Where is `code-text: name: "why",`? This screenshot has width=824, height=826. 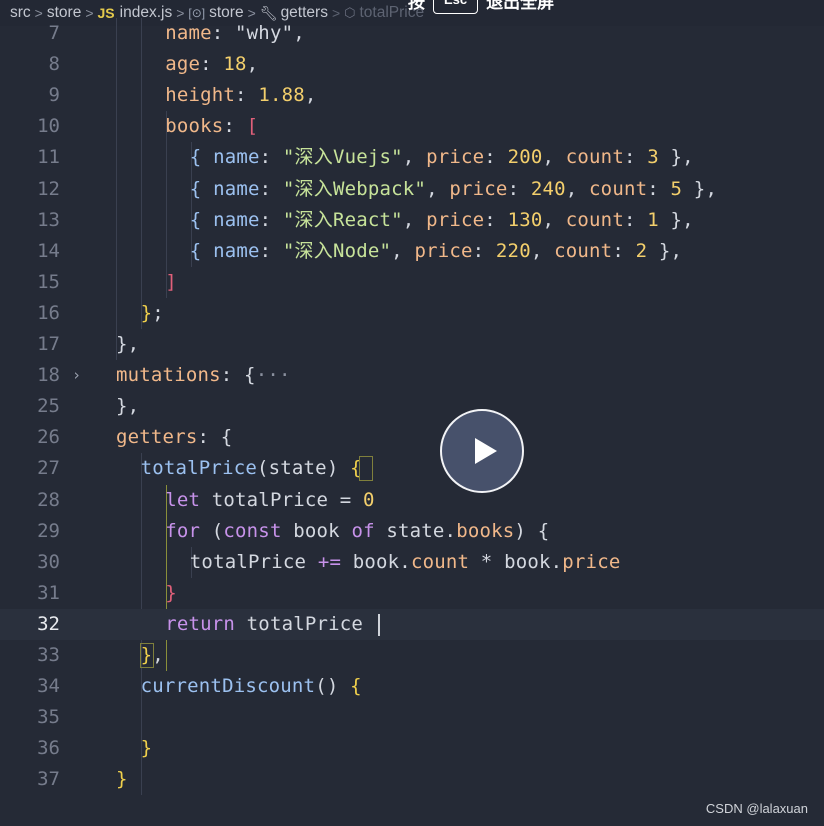
code-text: name: "why", is located at coordinates (235, 33).